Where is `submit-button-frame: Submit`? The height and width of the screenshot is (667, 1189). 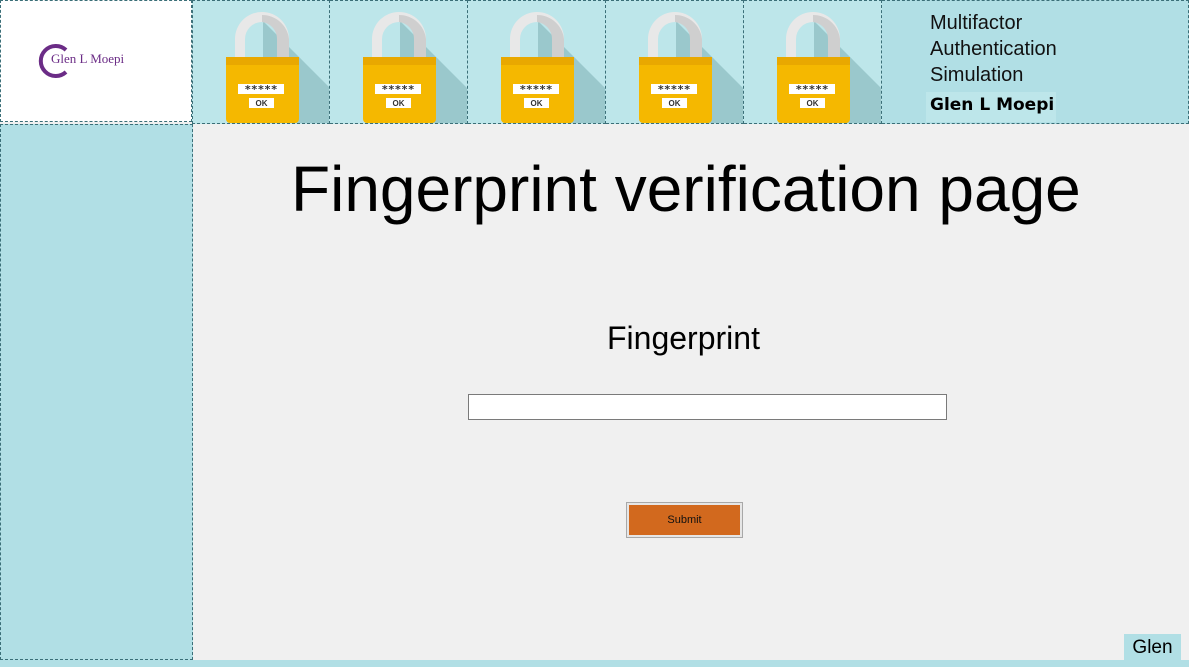 submit-button-frame: Submit is located at coordinates (684, 520).